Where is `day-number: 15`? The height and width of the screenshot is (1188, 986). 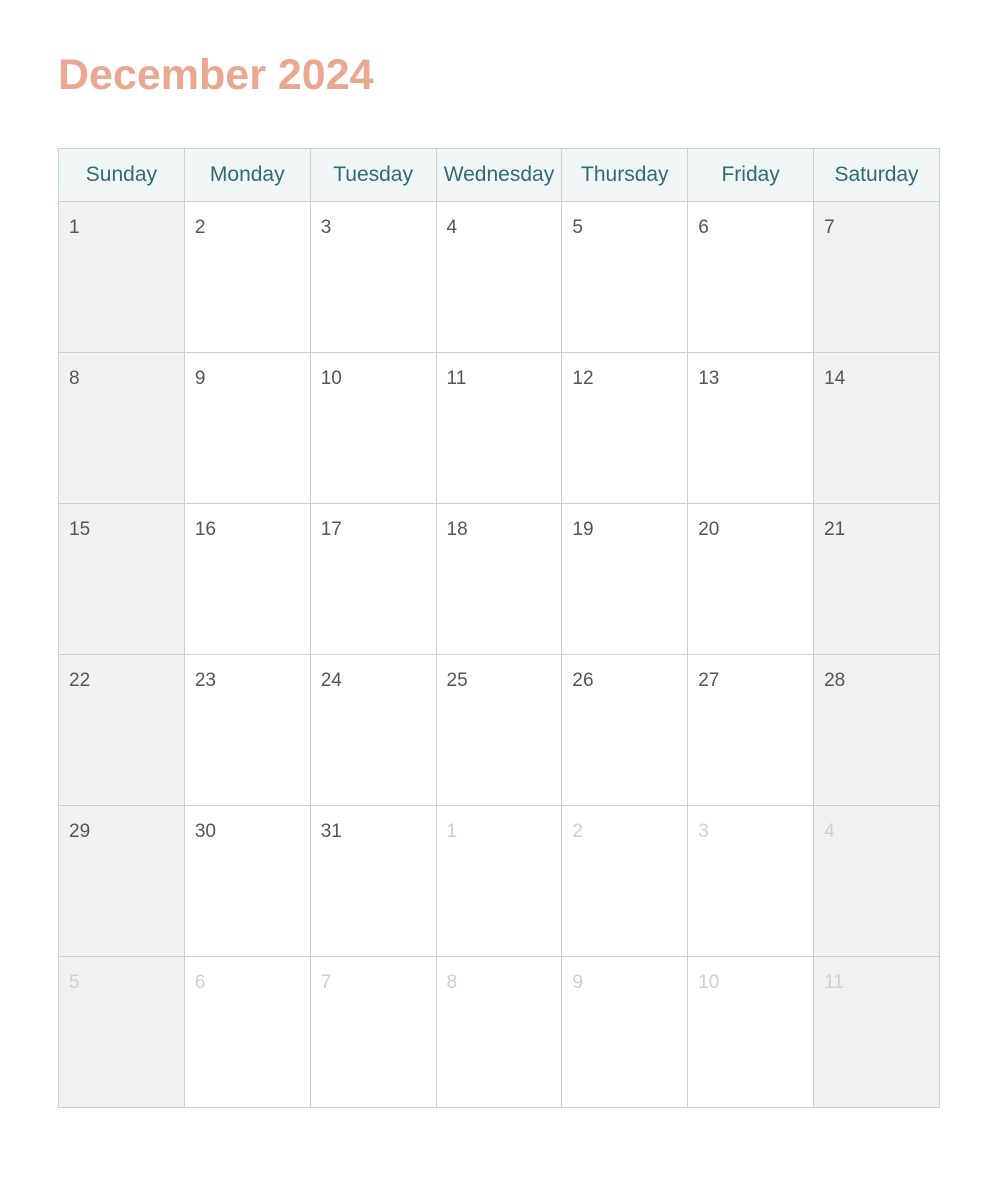
day-number: 15 is located at coordinates (80, 529).